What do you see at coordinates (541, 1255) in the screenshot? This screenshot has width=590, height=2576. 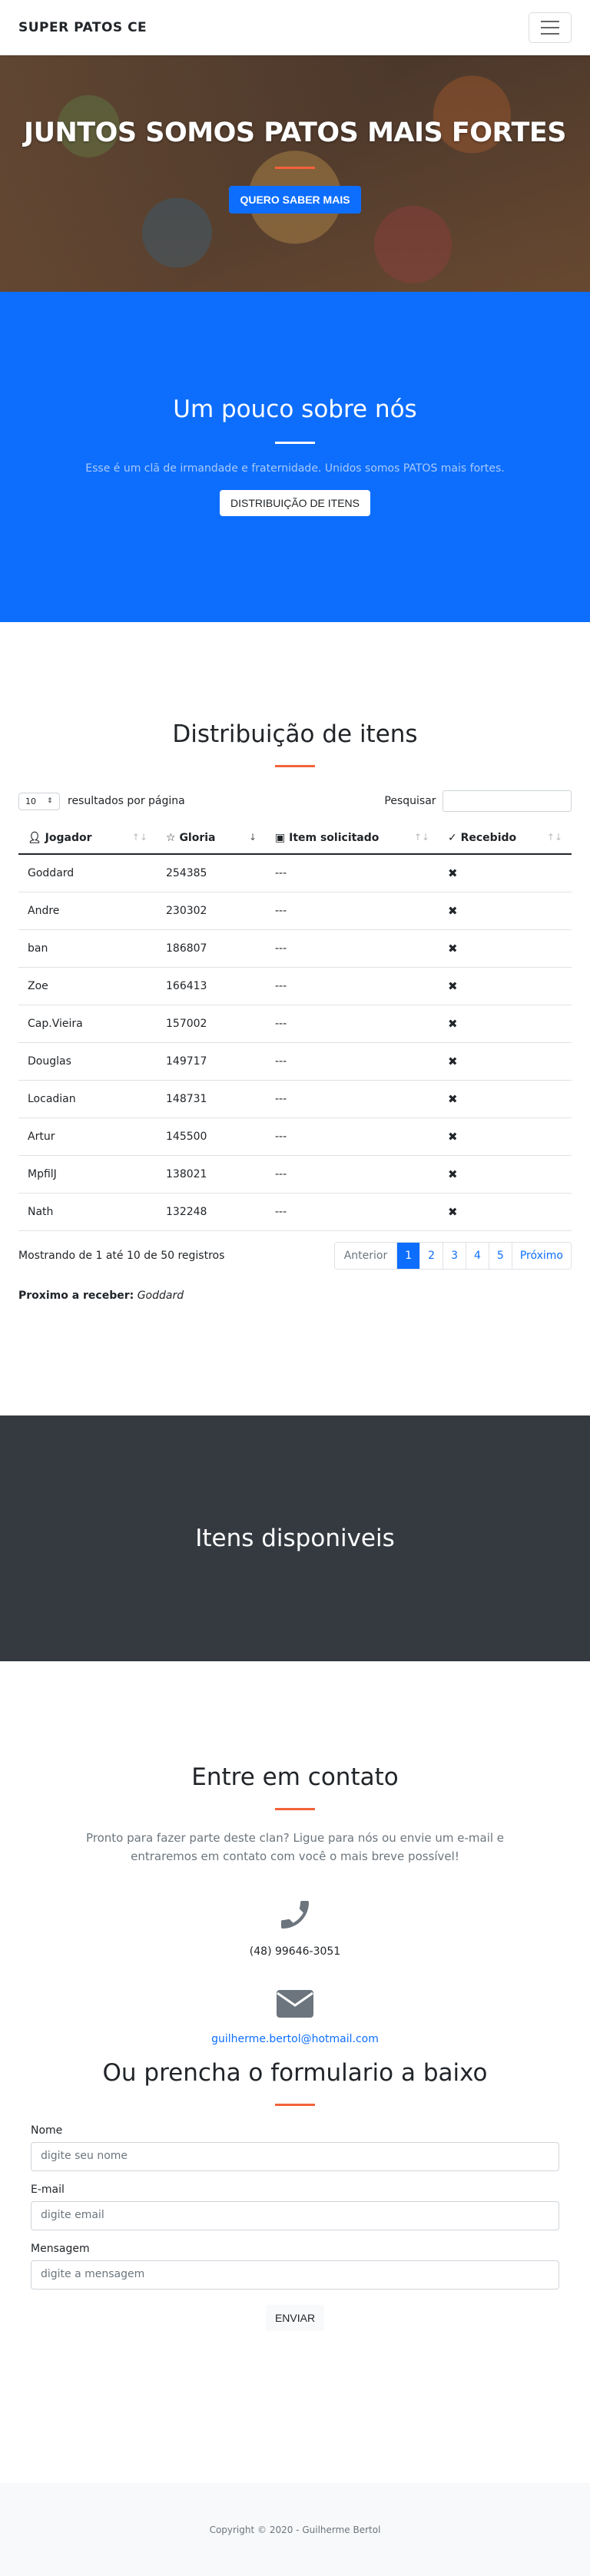 I see `pagination-next: Próximo` at bounding box center [541, 1255].